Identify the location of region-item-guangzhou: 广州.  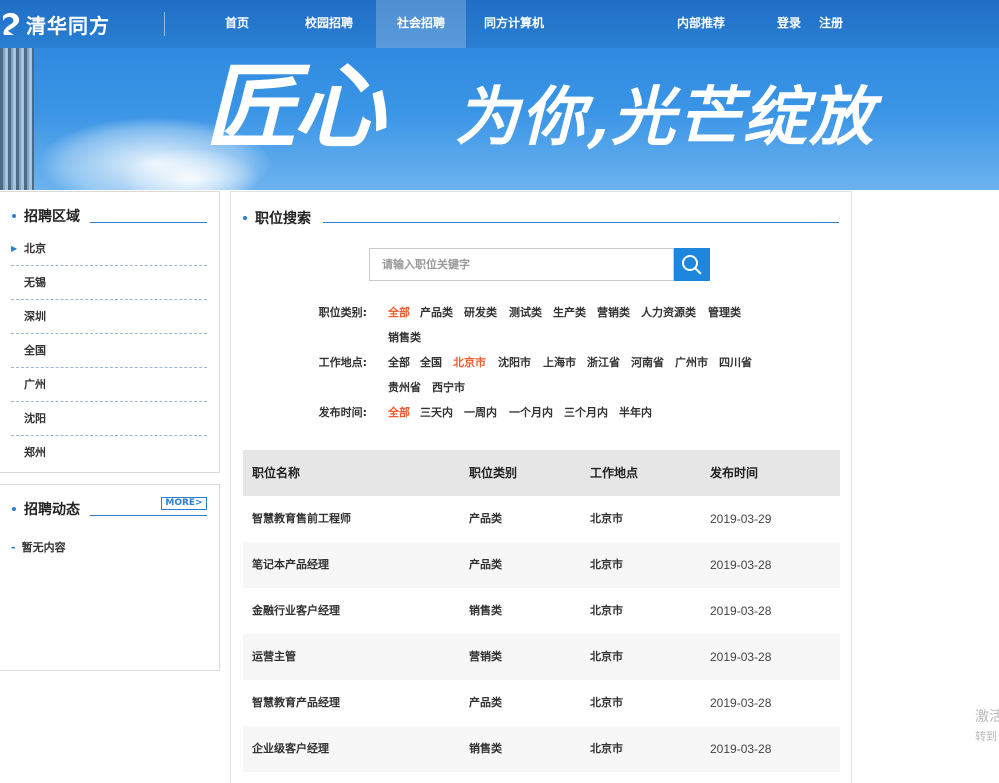
(109, 385).